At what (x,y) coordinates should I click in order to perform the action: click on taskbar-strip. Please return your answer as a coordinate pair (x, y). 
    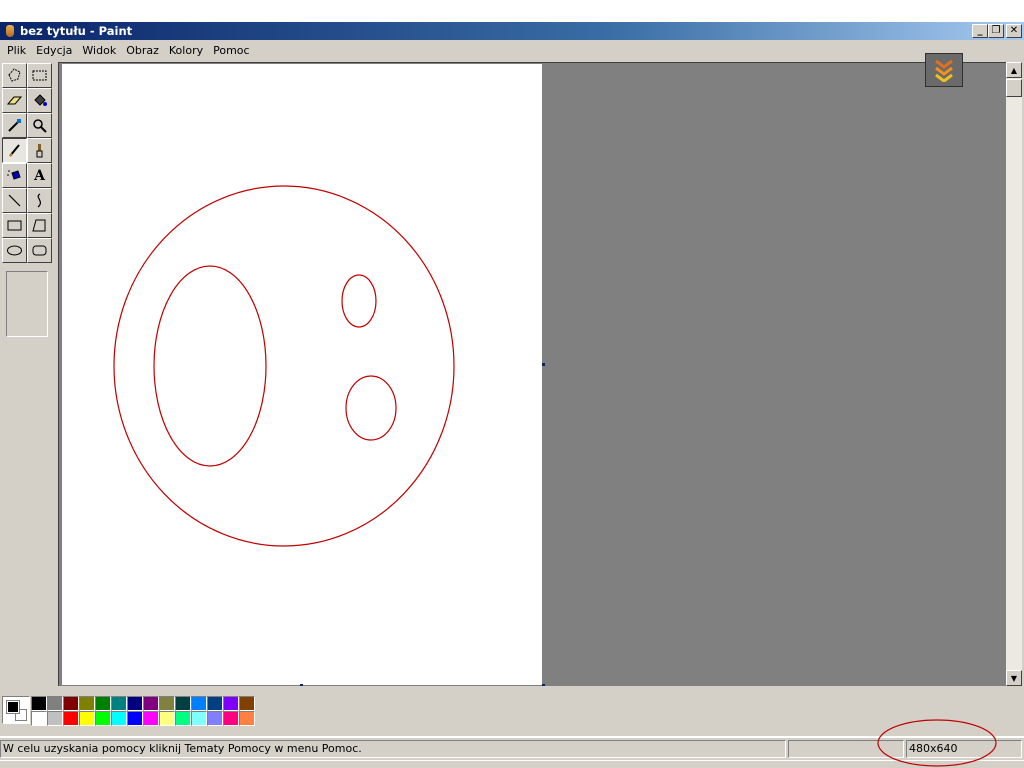
    Looking at the image, I should click on (512, 764).